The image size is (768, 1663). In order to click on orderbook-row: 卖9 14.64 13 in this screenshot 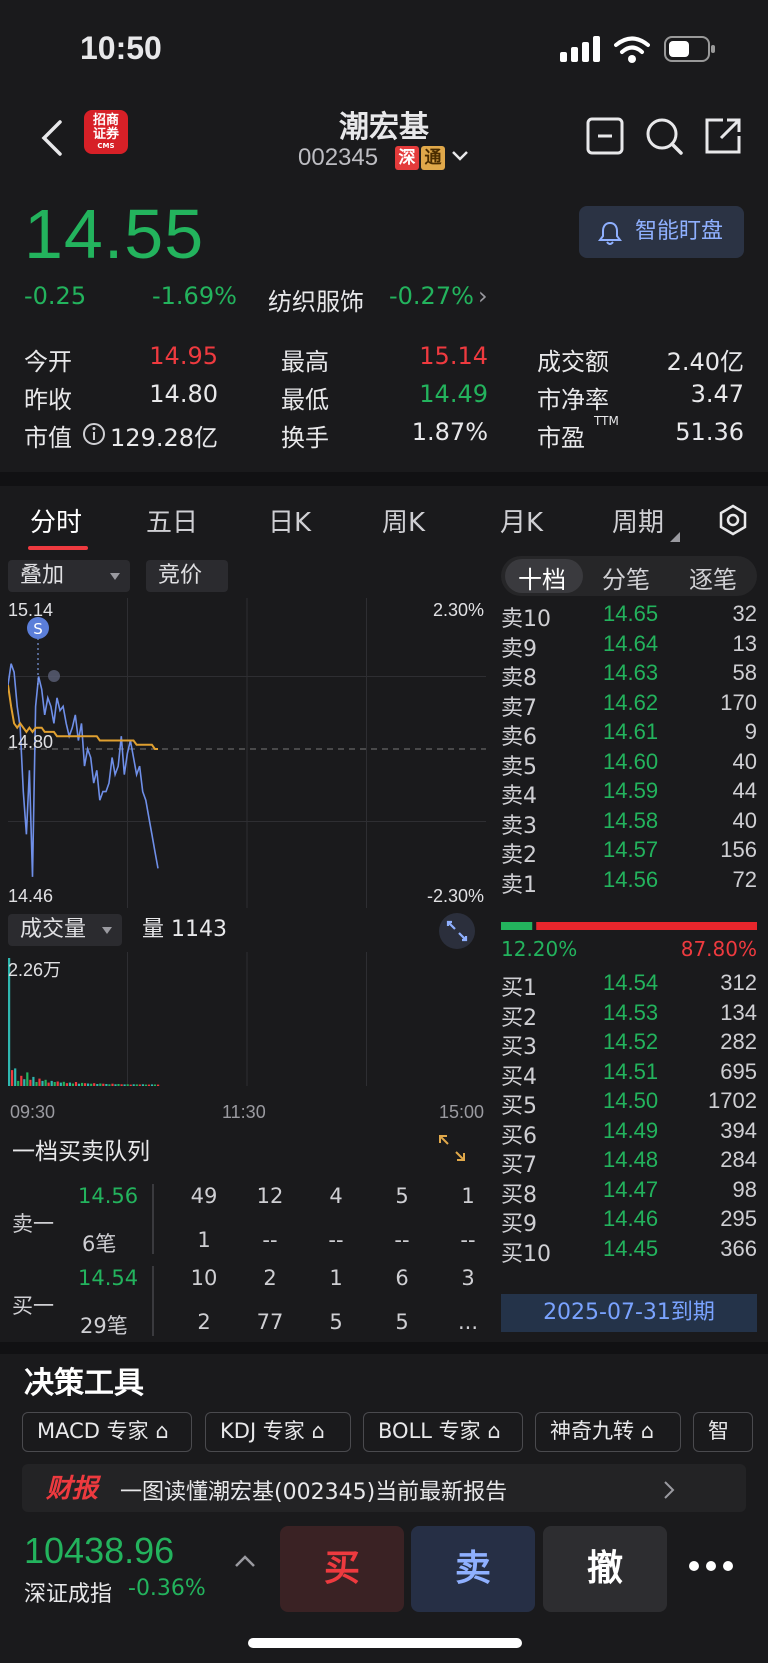, I will do `click(629, 646)`.